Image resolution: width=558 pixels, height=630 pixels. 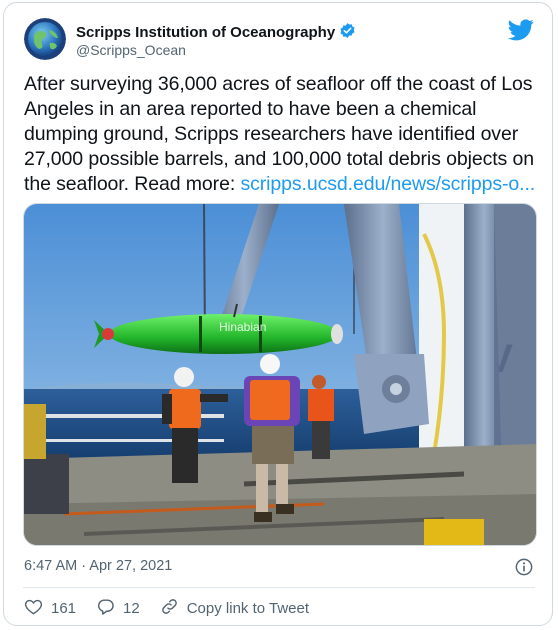 I want to click on copy-link-button: Copy link to Tweet, so click(x=234, y=608).